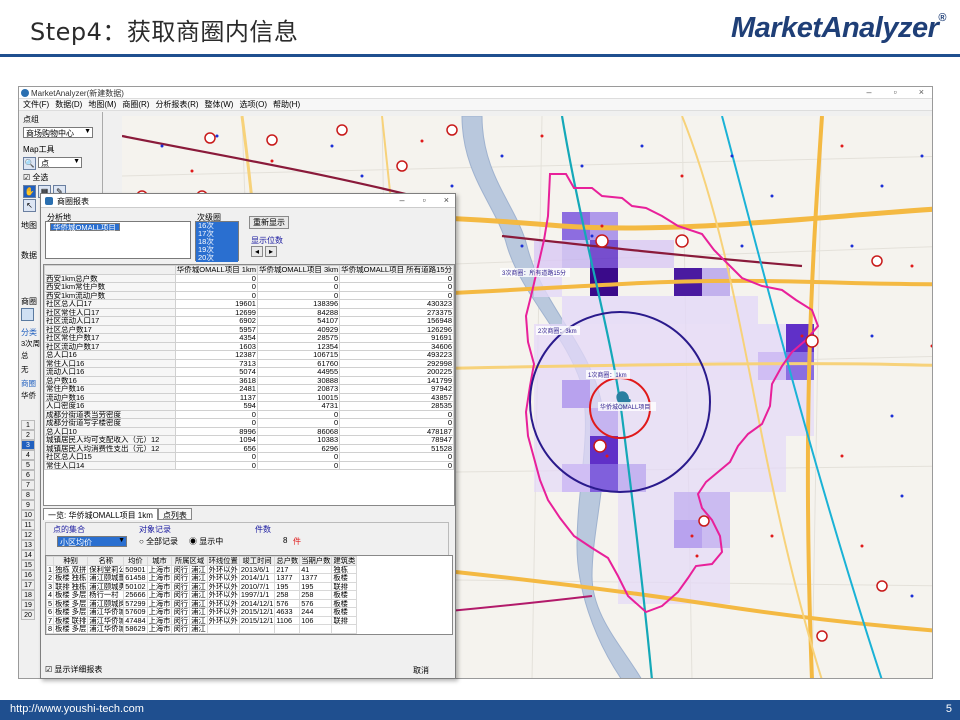 The image size is (960, 720). What do you see at coordinates (202, 629) in the screenshot?
I see `point-row: 8 板楼 多层 浦江华侨城 58629 上海市 闵行 浦江` at bounding box center [202, 629].